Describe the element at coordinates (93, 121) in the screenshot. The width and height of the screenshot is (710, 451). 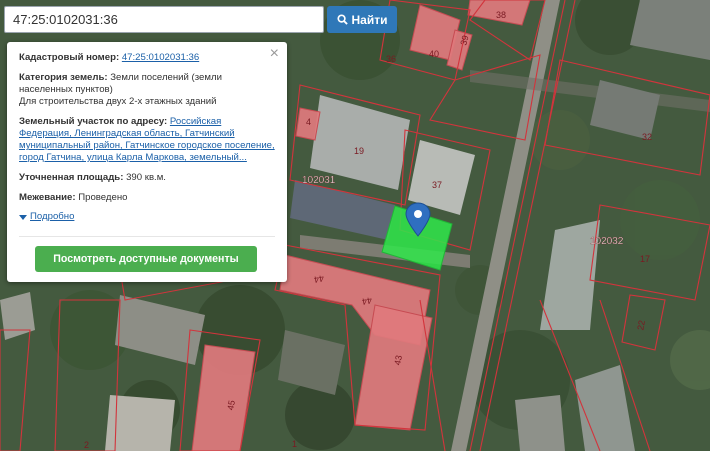
I see `address-label: Земельный участок по адресу:` at that location.